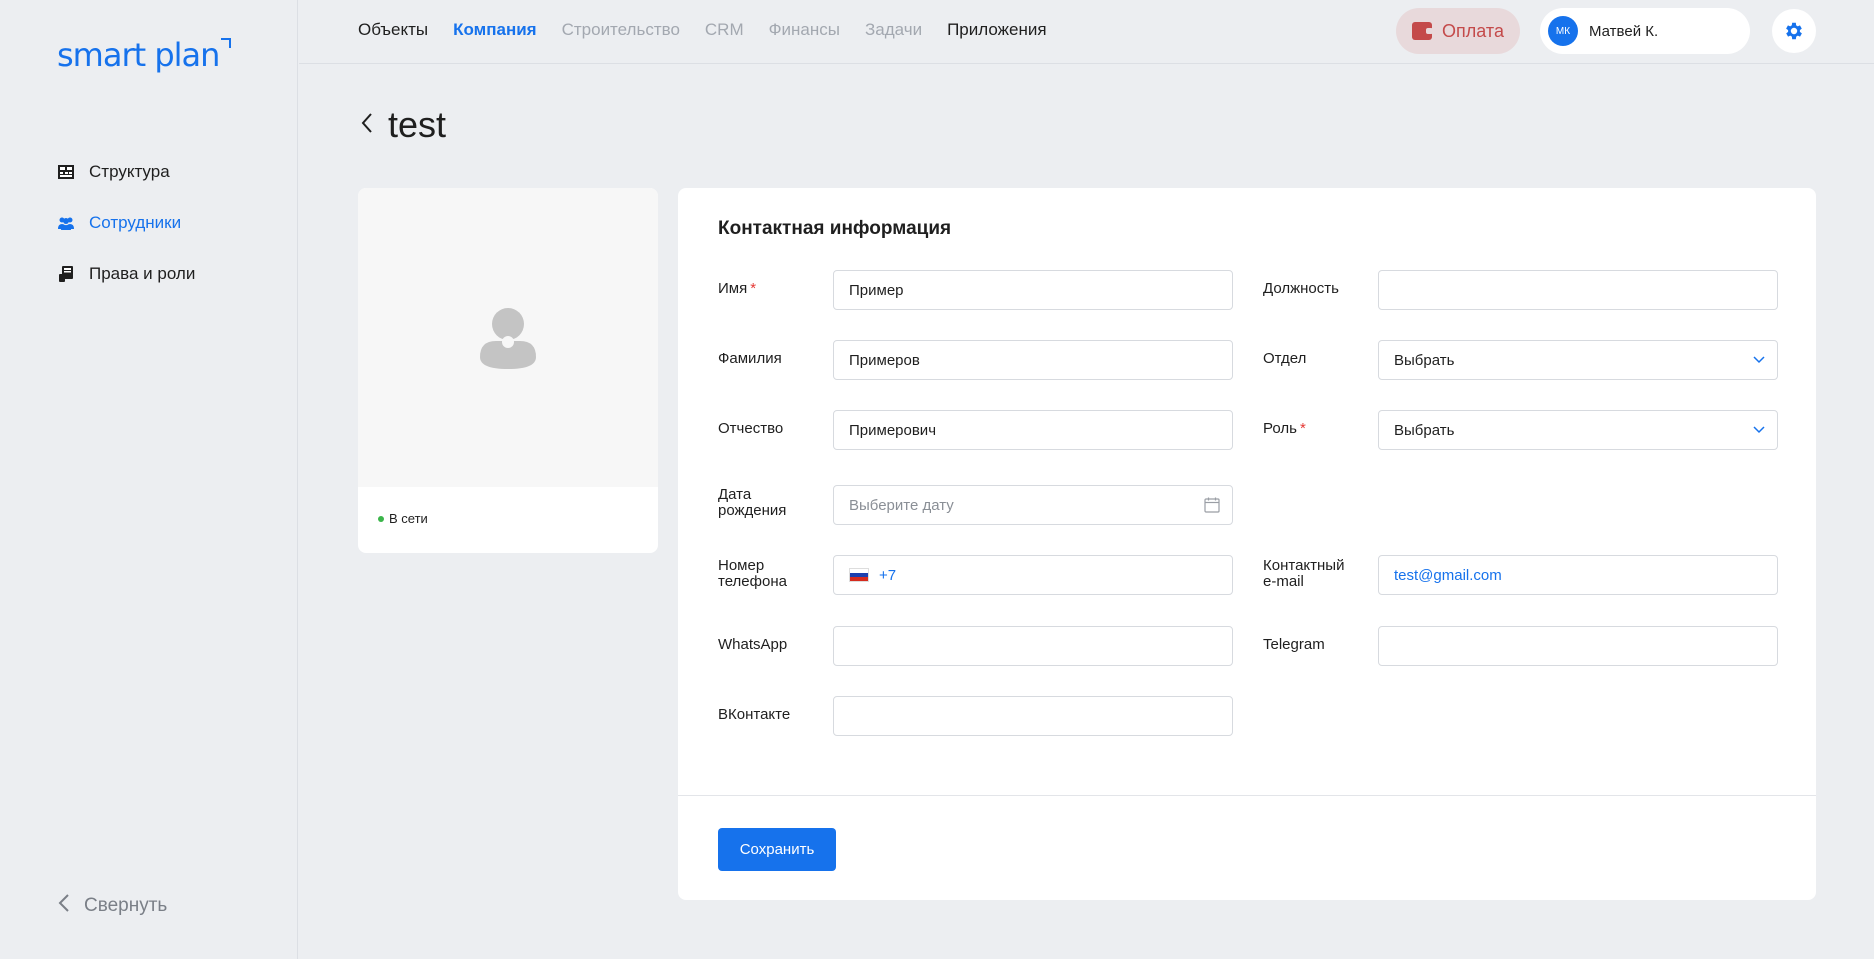  Describe the element at coordinates (135, 222) in the screenshot. I see `sidebar-item-label: Сотрудники` at that location.